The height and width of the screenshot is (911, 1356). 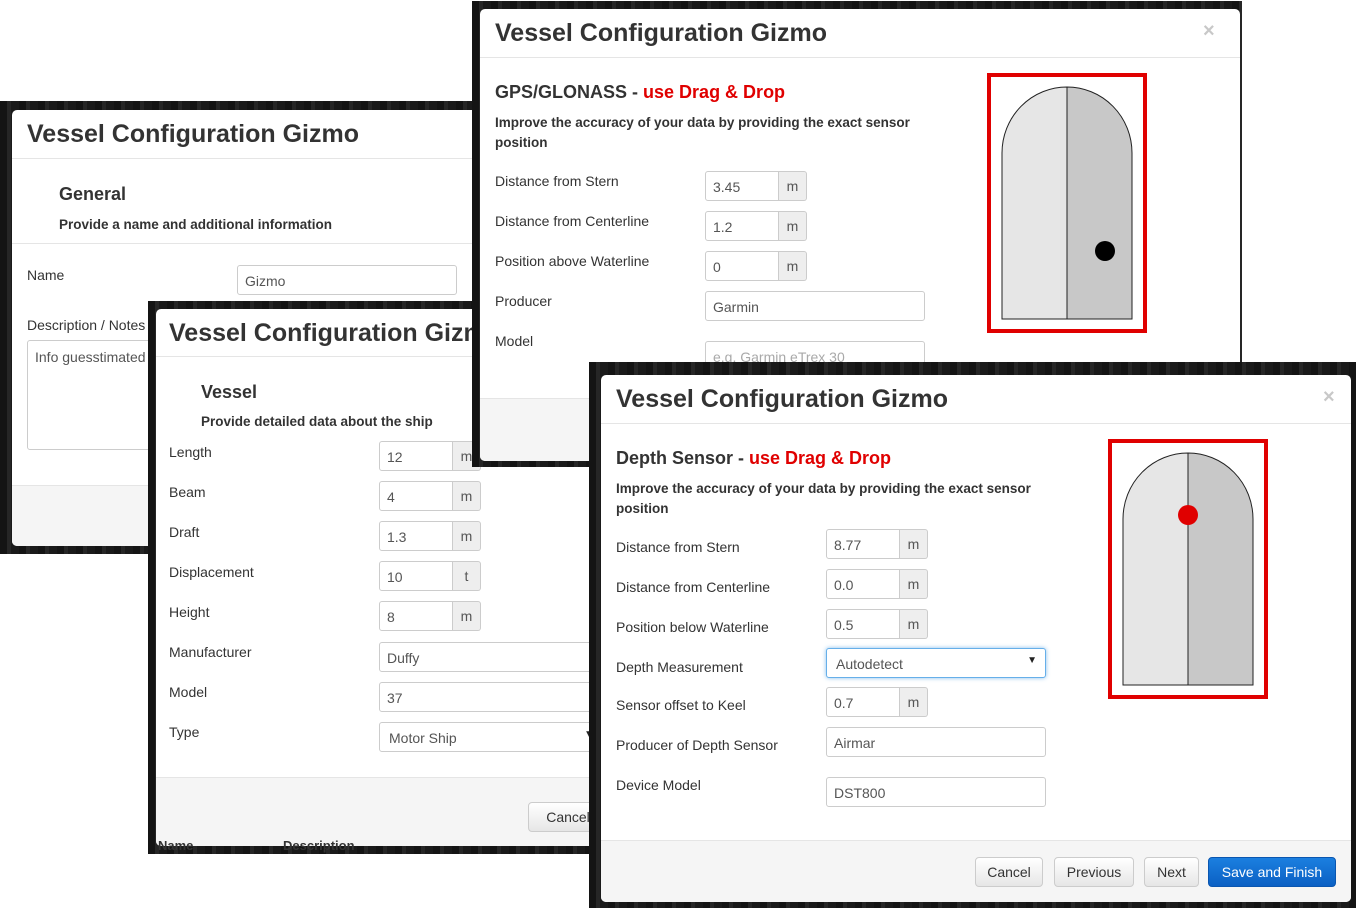 I want to click on displacement-input-group: 10 t, so click(x=430, y=576).